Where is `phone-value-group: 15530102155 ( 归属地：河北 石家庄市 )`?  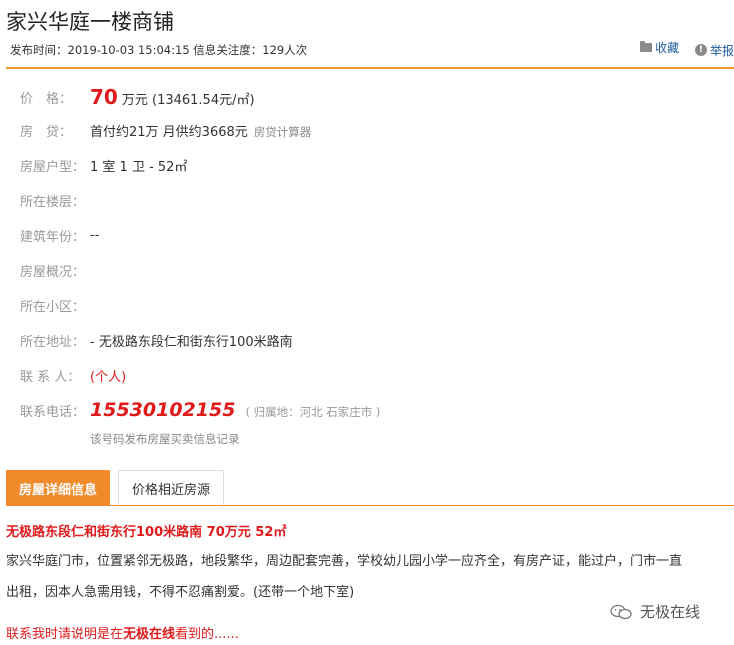
phone-value-group: 15530102155 ( 归属地：河北 石家庄市 ) is located at coordinates (235, 410).